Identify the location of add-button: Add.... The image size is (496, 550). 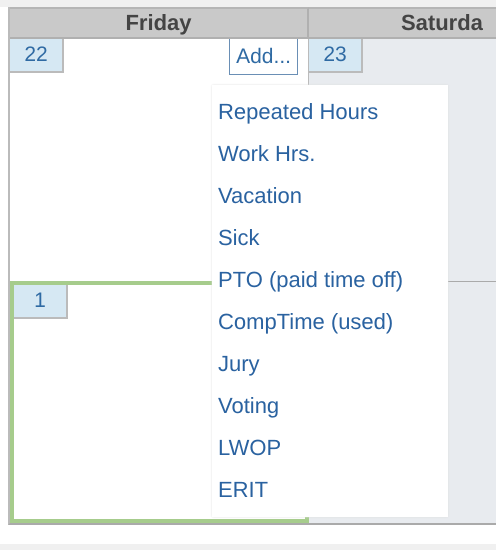
(263, 57).